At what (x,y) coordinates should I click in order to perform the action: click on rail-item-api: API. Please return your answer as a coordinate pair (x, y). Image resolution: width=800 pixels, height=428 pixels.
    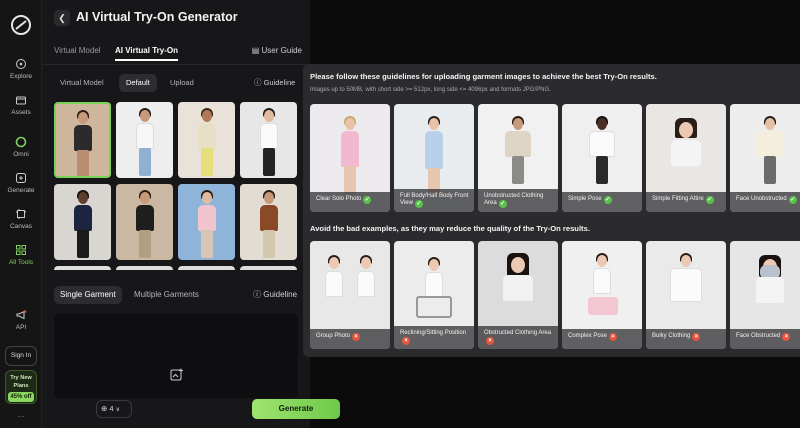
    Looking at the image, I should click on (21, 320).